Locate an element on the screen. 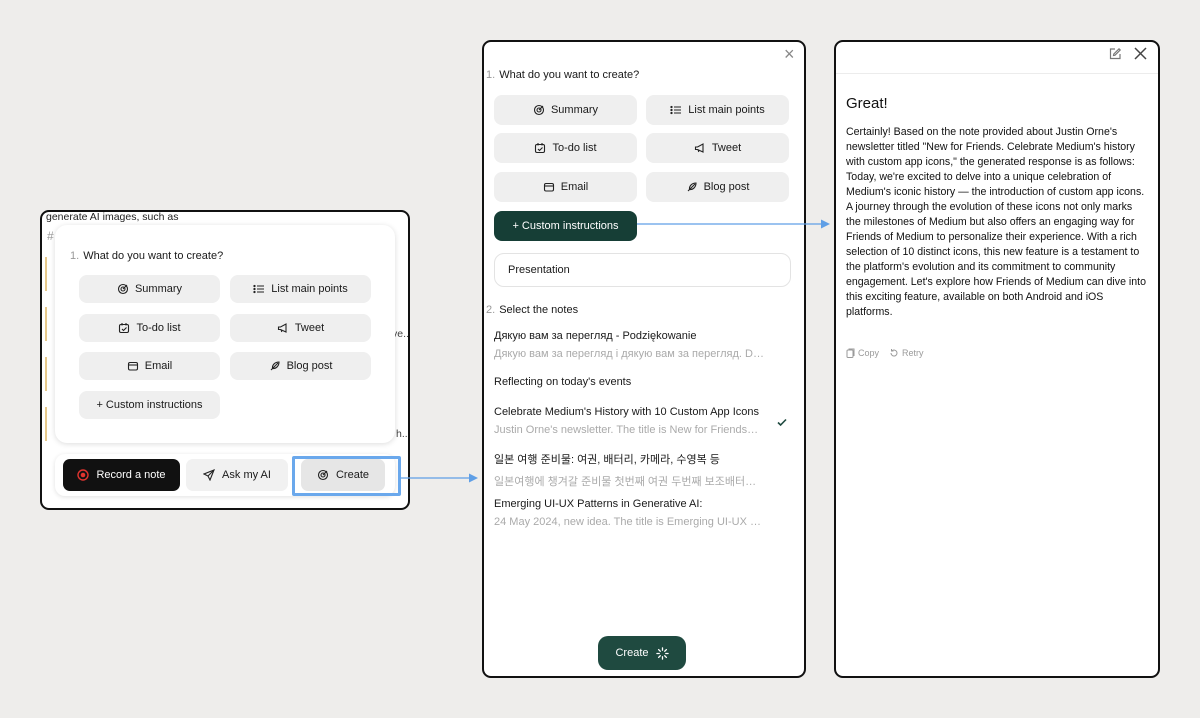 The image size is (1200, 718). custom-instructions-input: Presentation is located at coordinates (642, 270).